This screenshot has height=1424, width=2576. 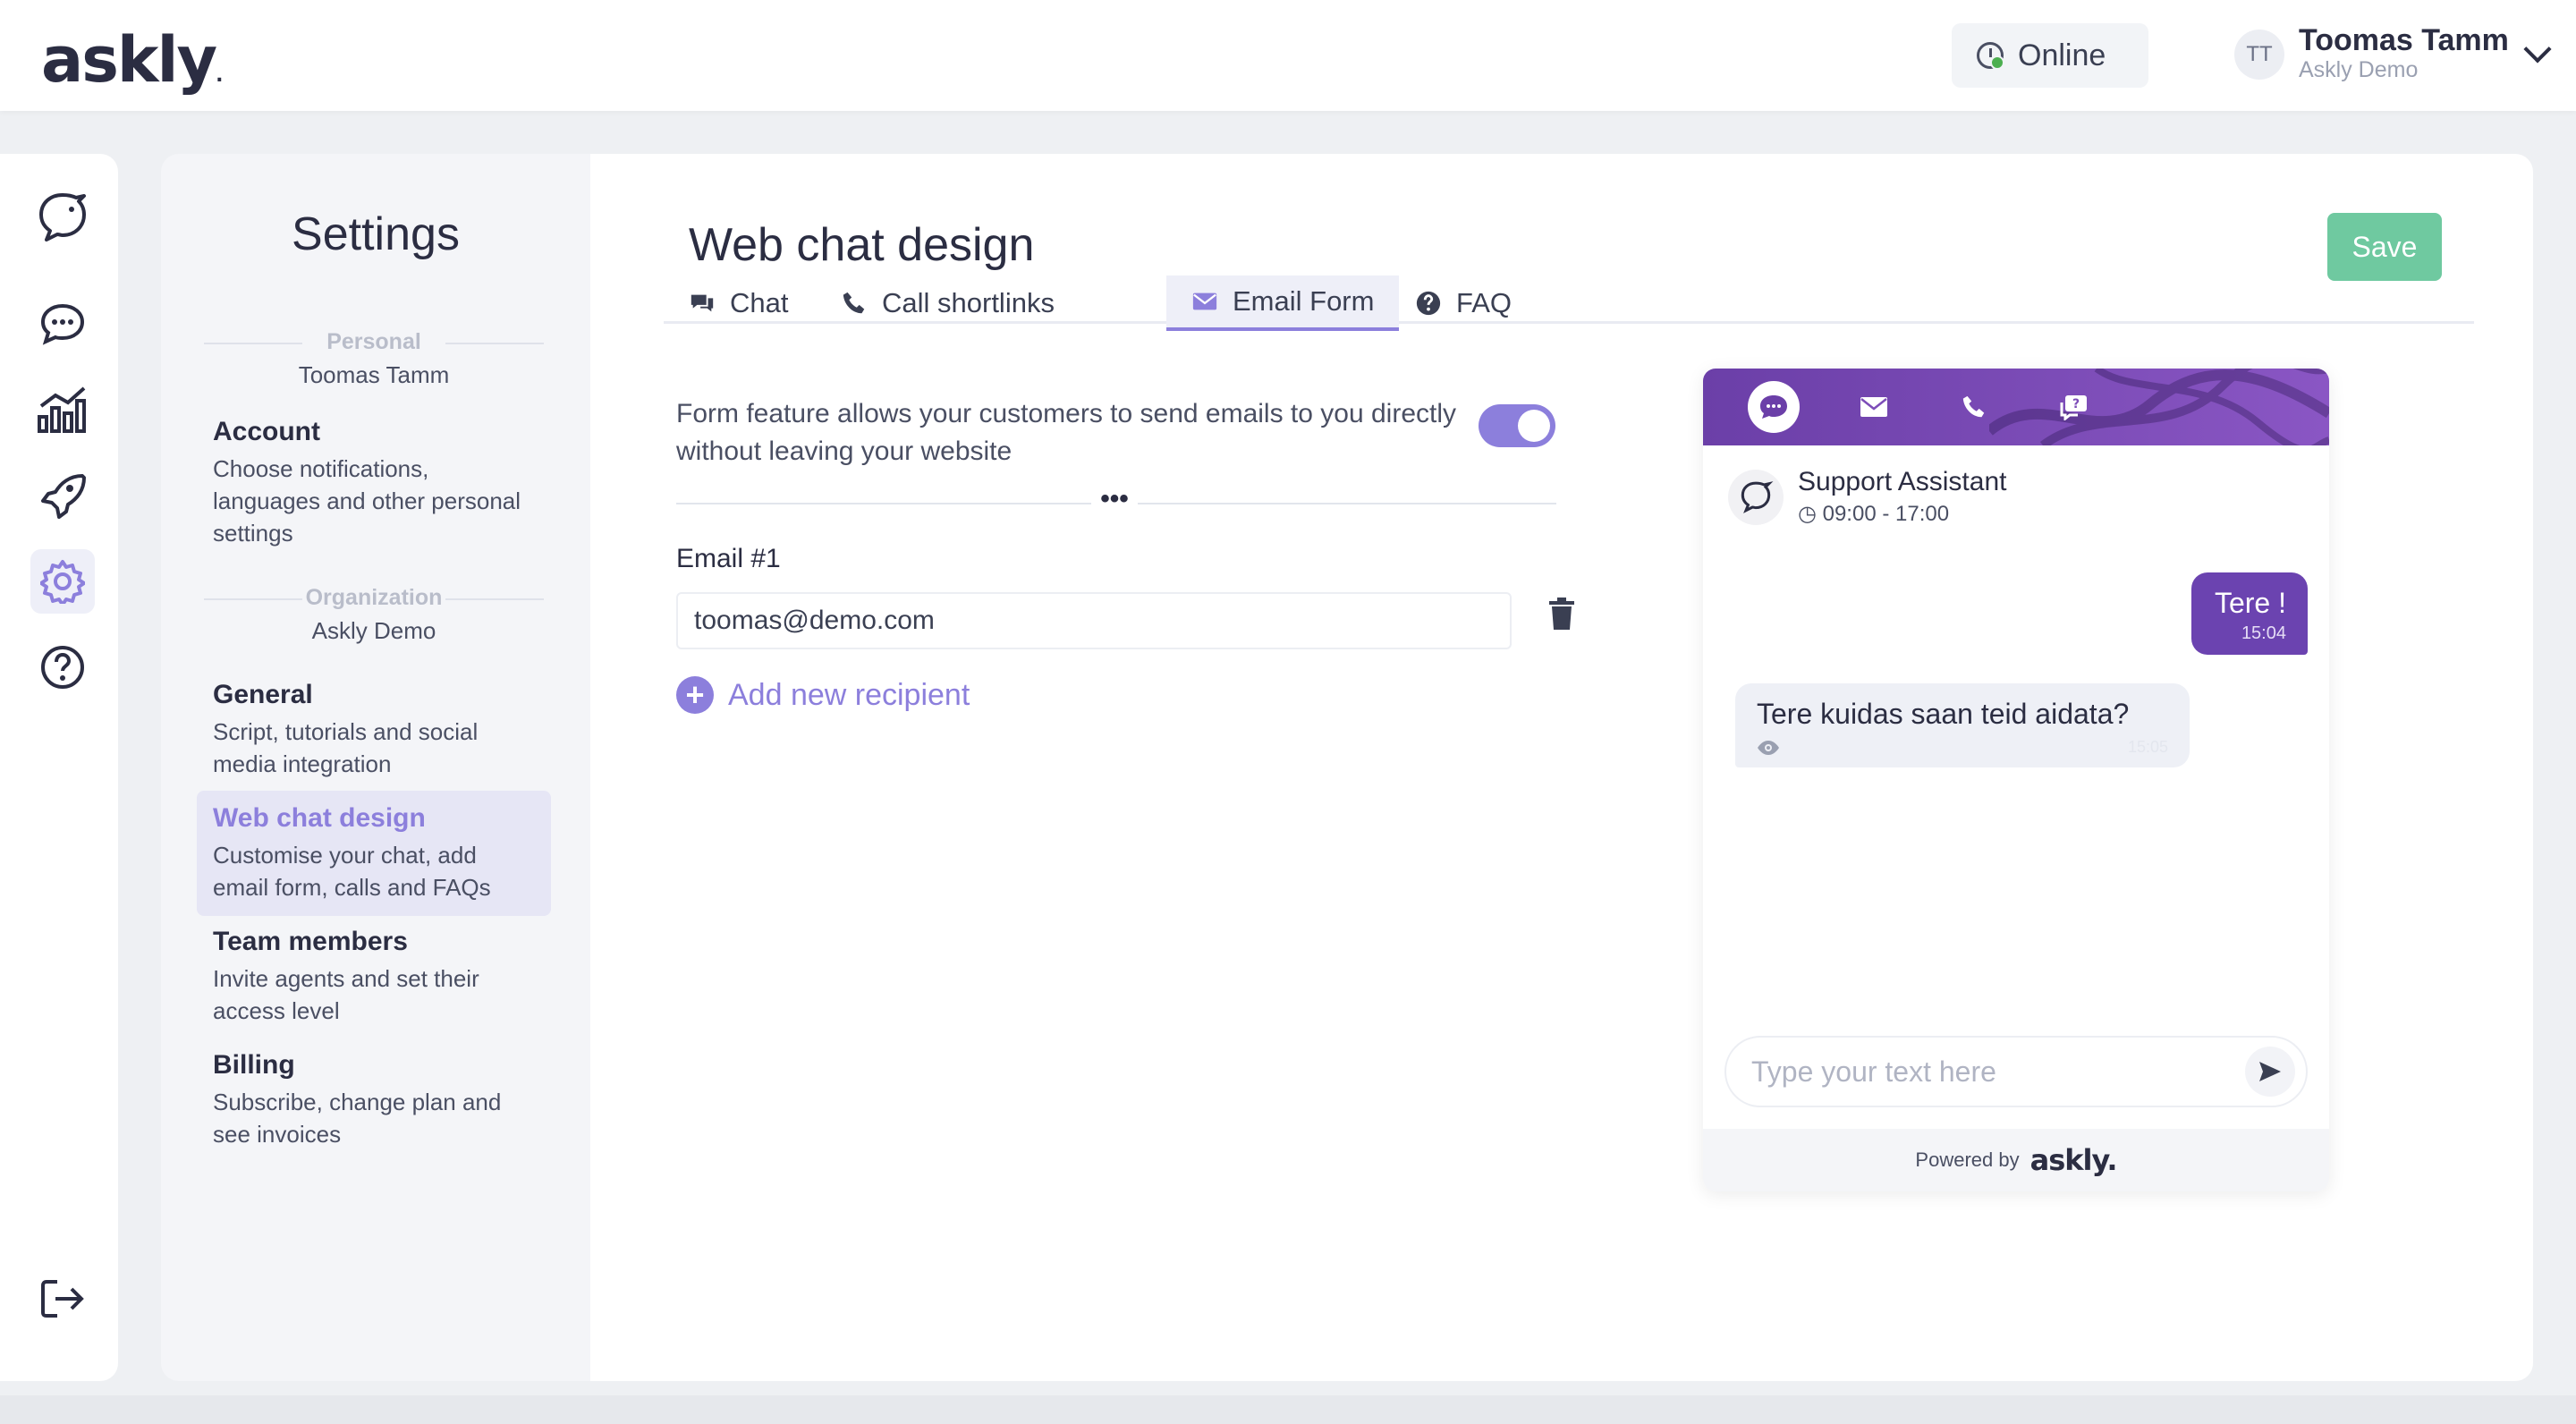 I want to click on widget-phone-icon, so click(x=1974, y=407).